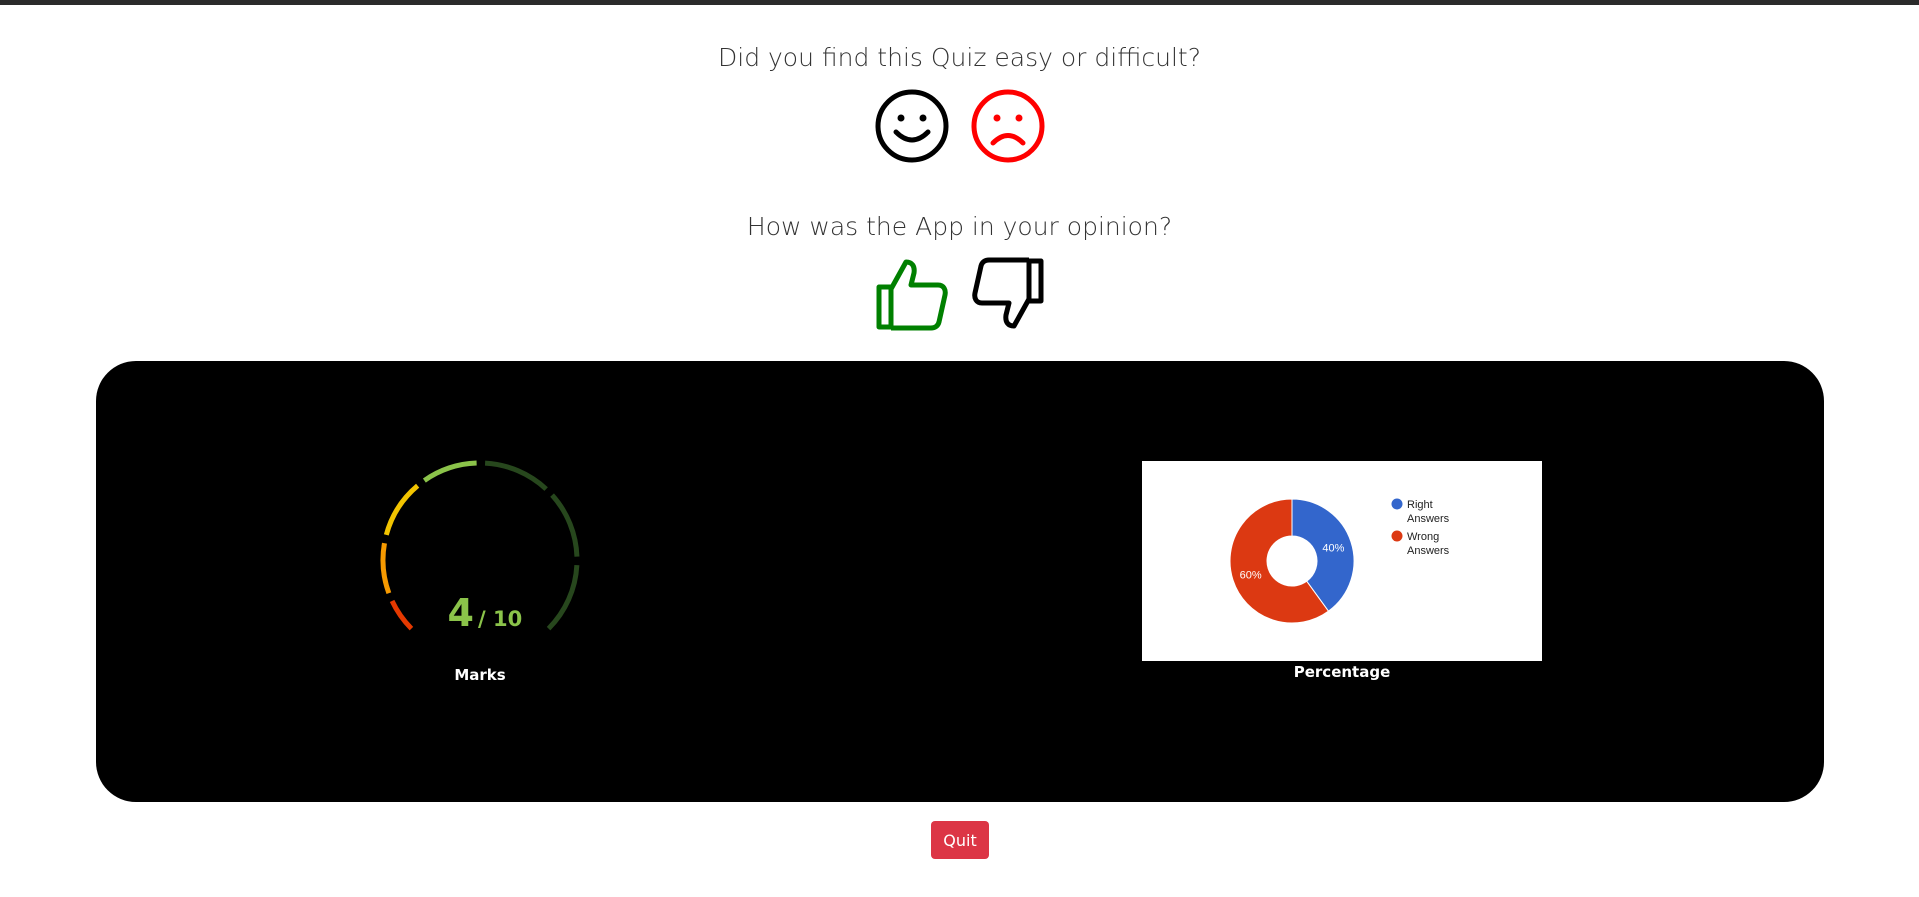 This screenshot has height=897, width=1919. I want to click on thumbs-down-icon, so click(1008, 294).